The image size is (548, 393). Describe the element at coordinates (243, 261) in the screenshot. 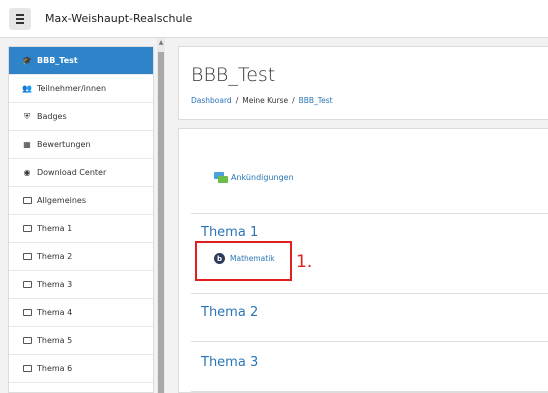

I see `annotation-highlight-box` at that location.